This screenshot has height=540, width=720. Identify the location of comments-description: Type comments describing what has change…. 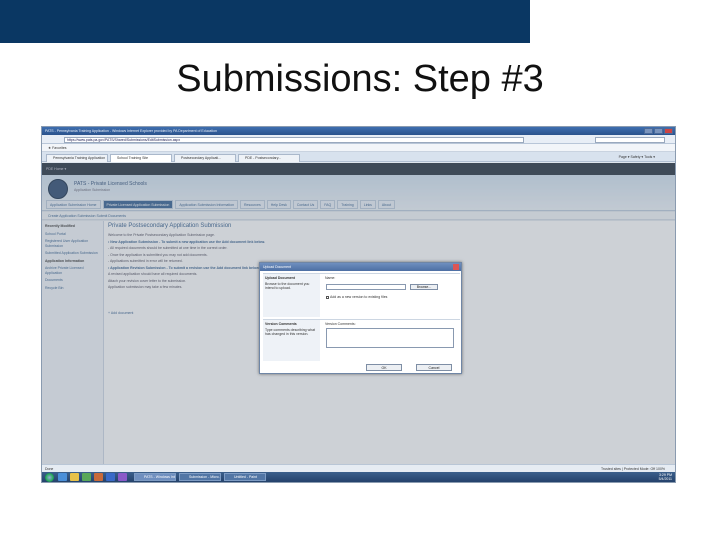
(290, 332).